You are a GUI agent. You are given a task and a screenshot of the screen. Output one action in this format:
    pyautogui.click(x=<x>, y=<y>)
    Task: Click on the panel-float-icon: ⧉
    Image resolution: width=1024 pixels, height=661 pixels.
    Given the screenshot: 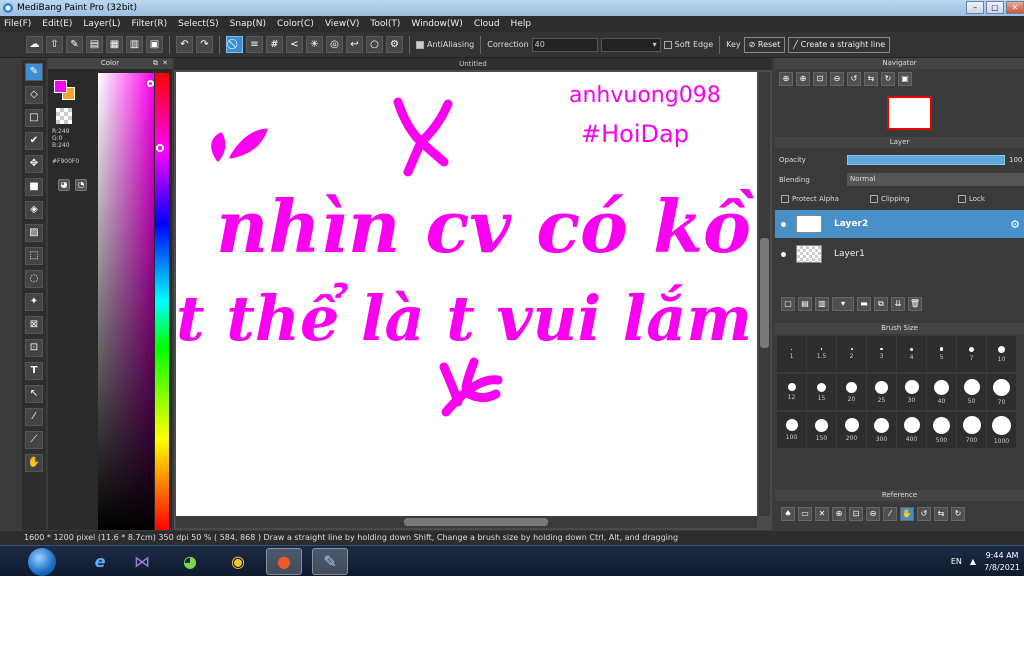 What is the action you would take?
    pyautogui.click(x=155, y=63)
    